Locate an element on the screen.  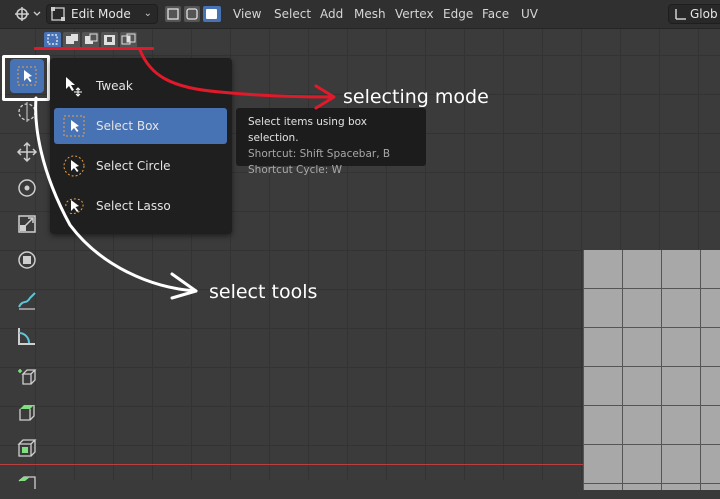
tool-item-select-lasso: Select Lasso is located at coordinates (140, 206).